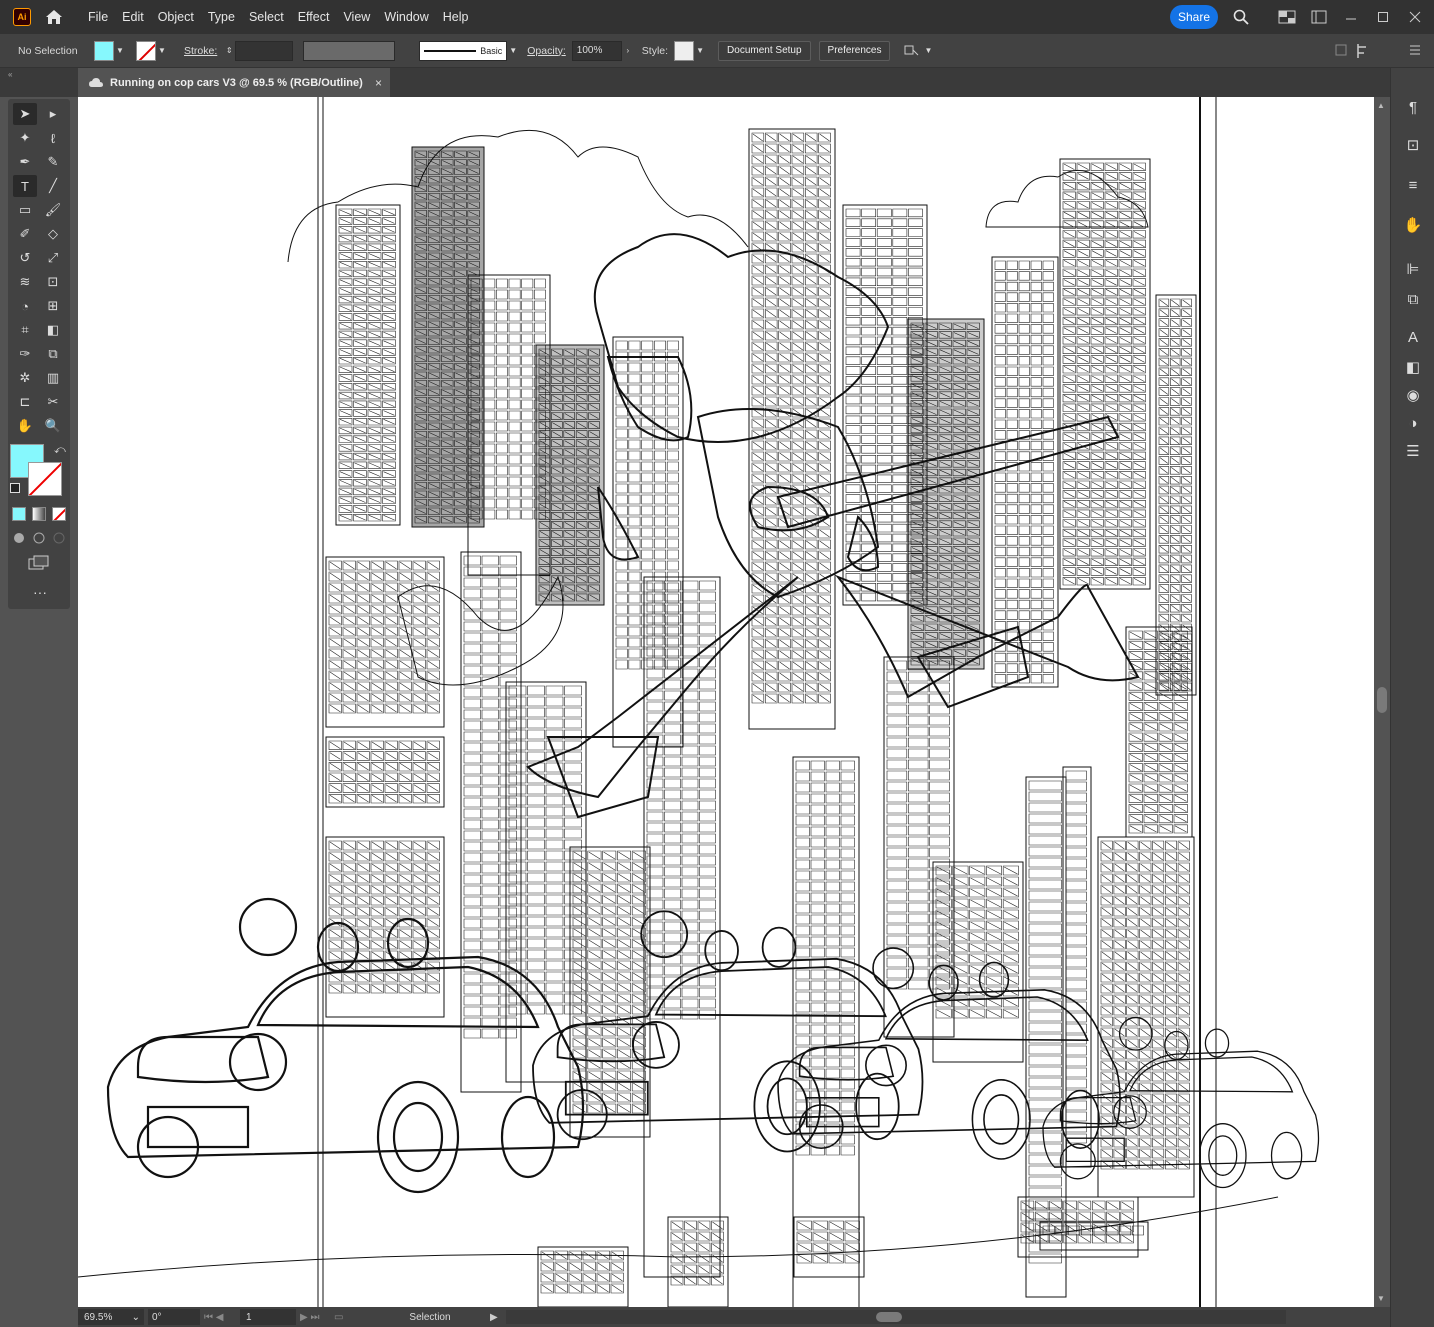 Image resolution: width=1434 pixels, height=1327 pixels. What do you see at coordinates (98, 17) in the screenshot?
I see `menu-file: File` at bounding box center [98, 17].